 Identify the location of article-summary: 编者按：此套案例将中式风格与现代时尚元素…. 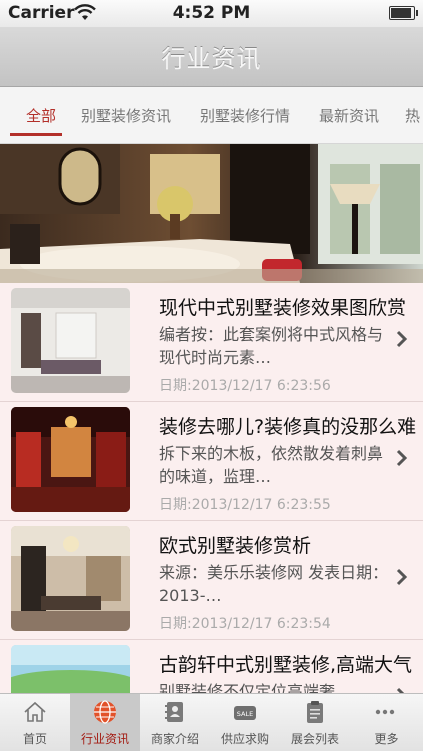
(271, 346).